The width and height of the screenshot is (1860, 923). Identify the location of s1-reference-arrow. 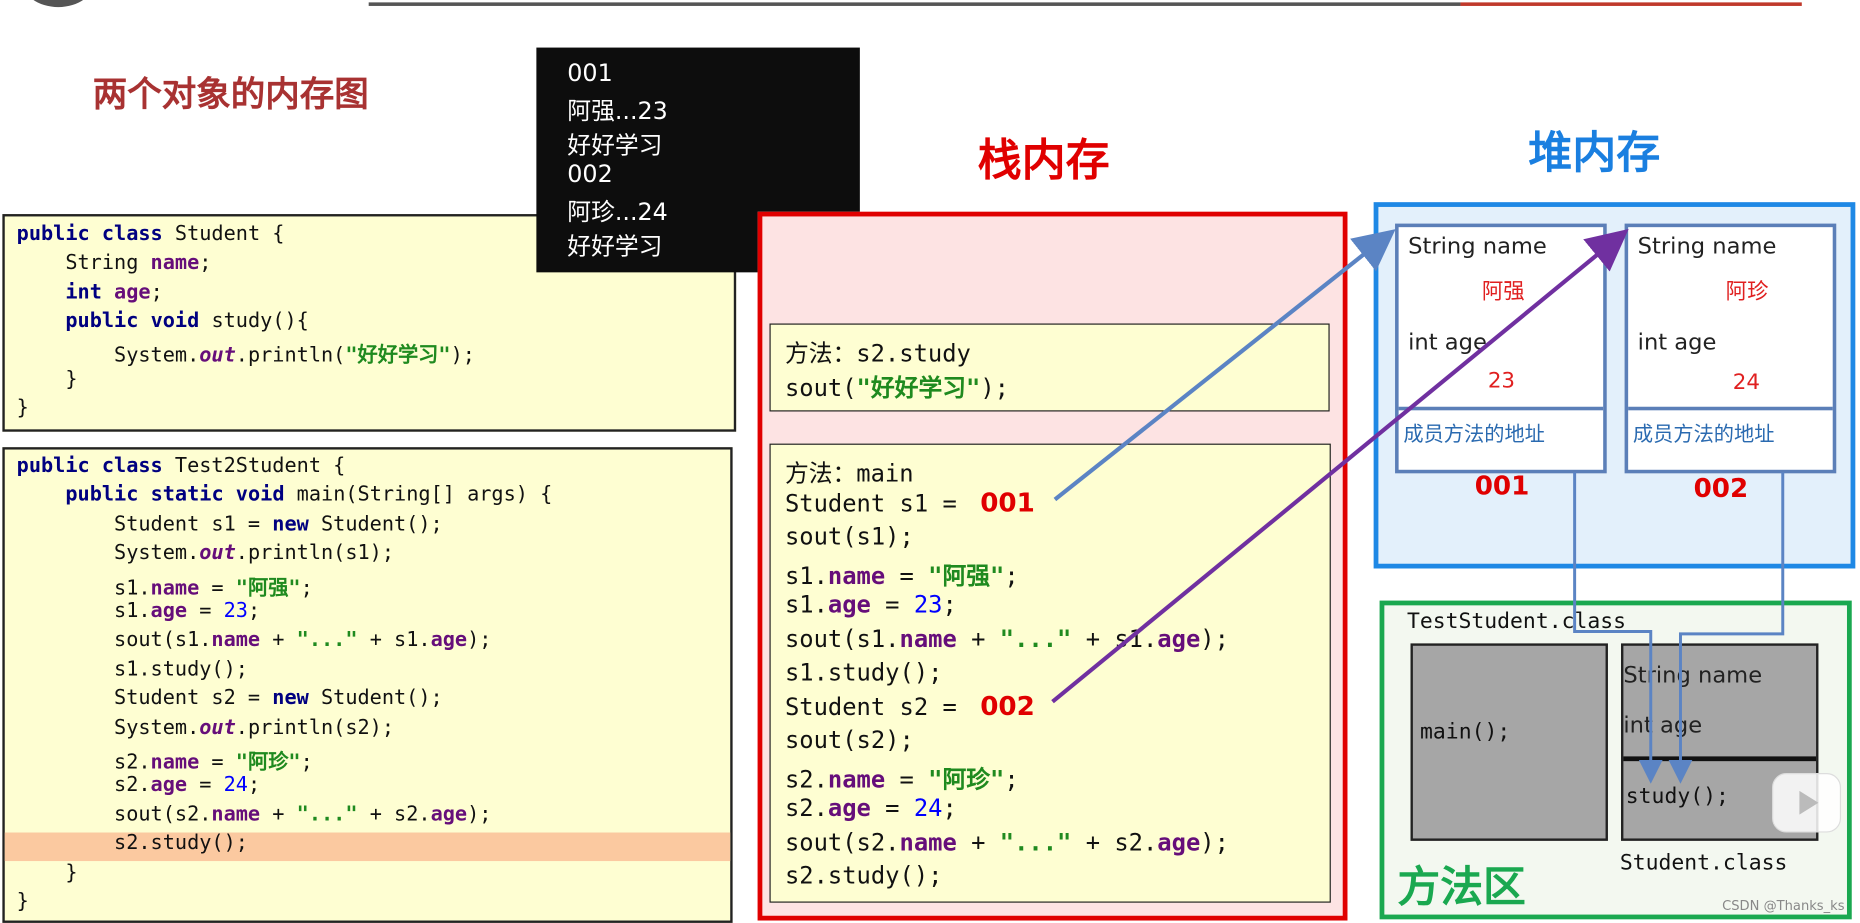
(1224, 365).